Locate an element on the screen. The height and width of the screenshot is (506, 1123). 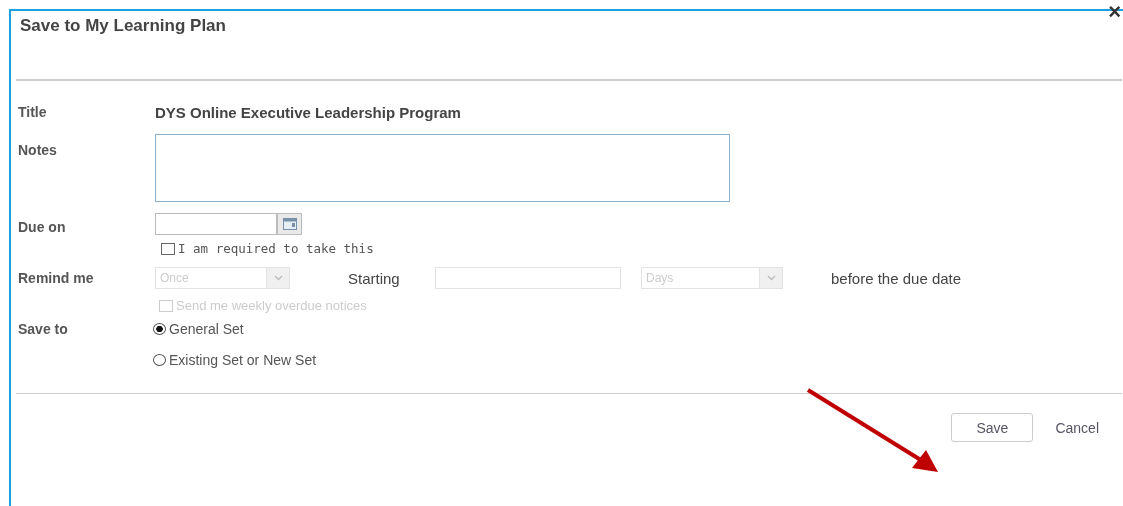
radio-label: General Set is located at coordinates (206, 329).